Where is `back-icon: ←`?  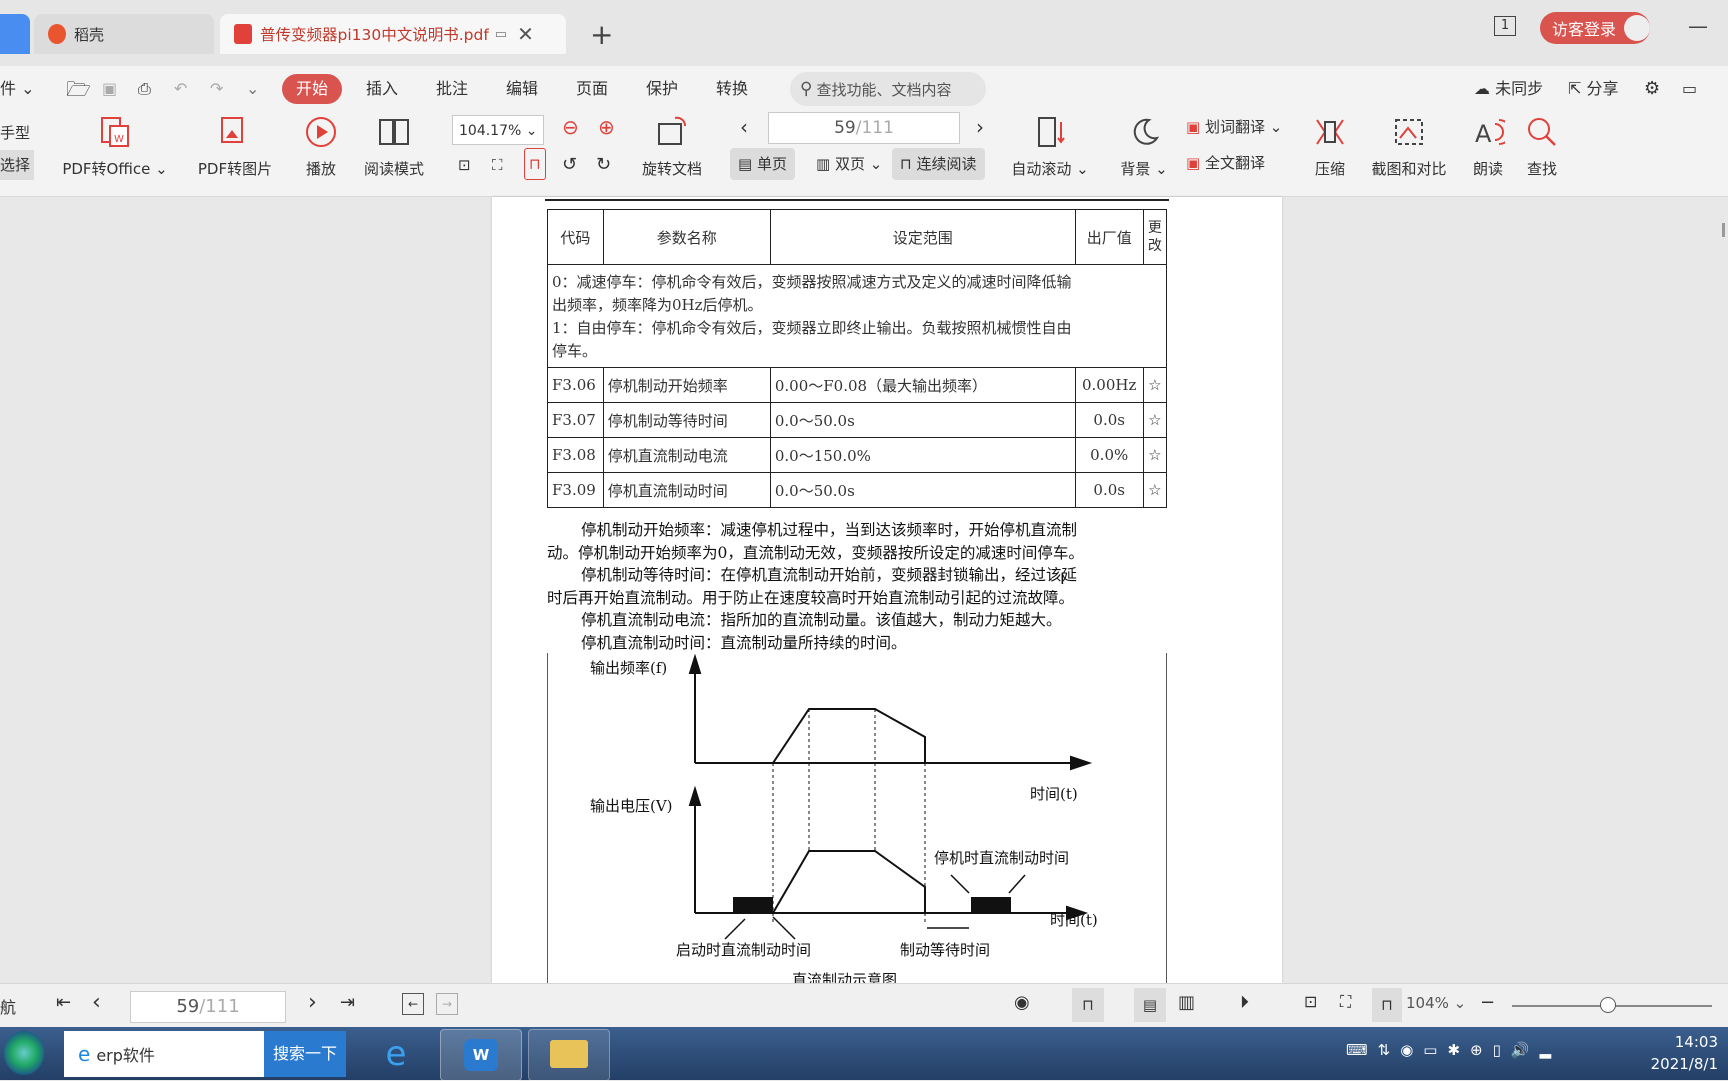
back-icon: ← is located at coordinates (413, 1004).